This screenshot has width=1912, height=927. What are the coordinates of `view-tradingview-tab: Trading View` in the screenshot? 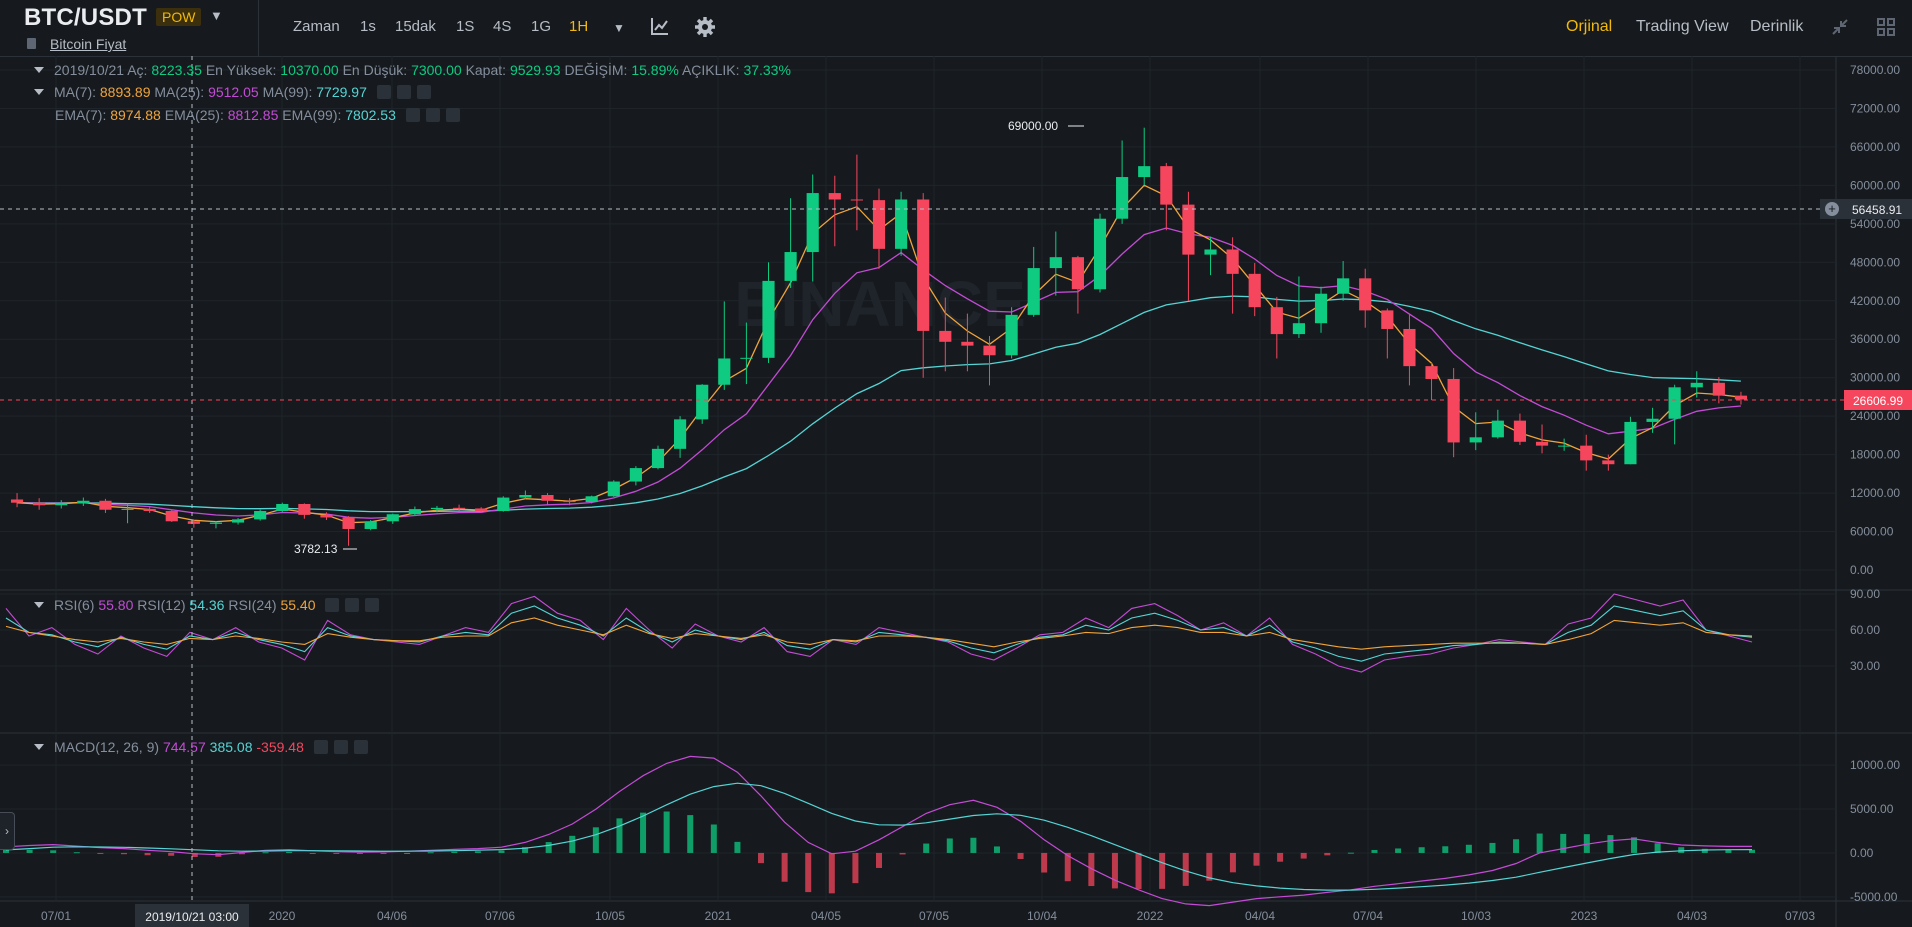 It's located at (1682, 27).